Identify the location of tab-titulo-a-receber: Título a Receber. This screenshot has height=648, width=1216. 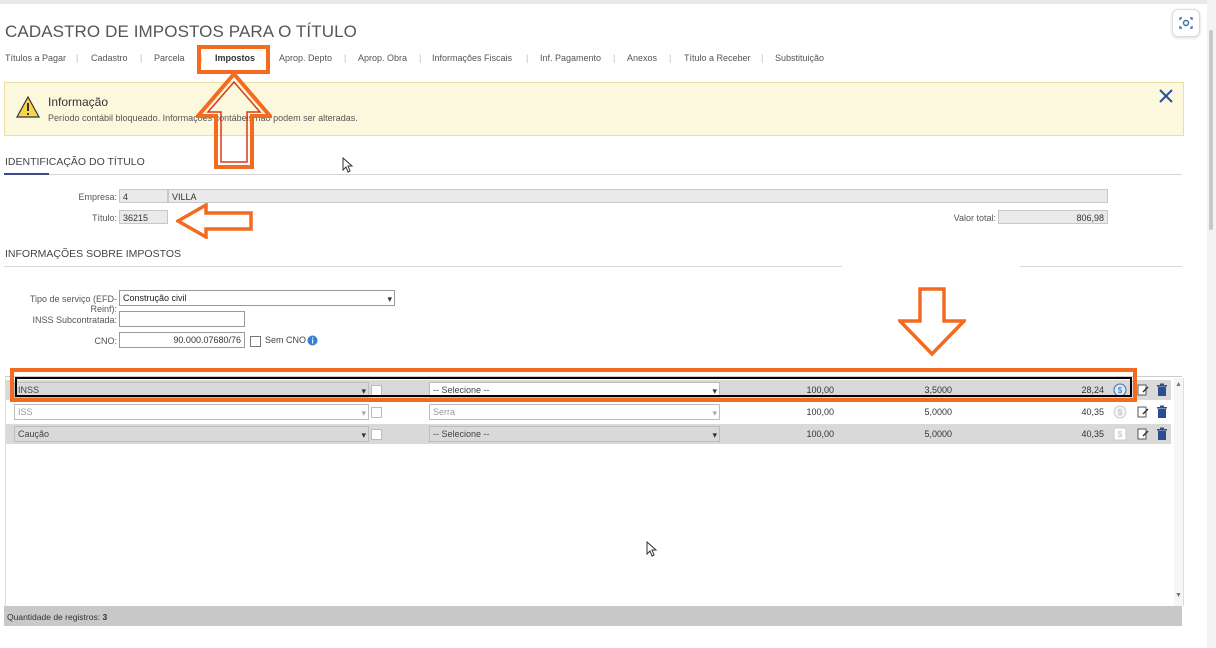
(717, 58).